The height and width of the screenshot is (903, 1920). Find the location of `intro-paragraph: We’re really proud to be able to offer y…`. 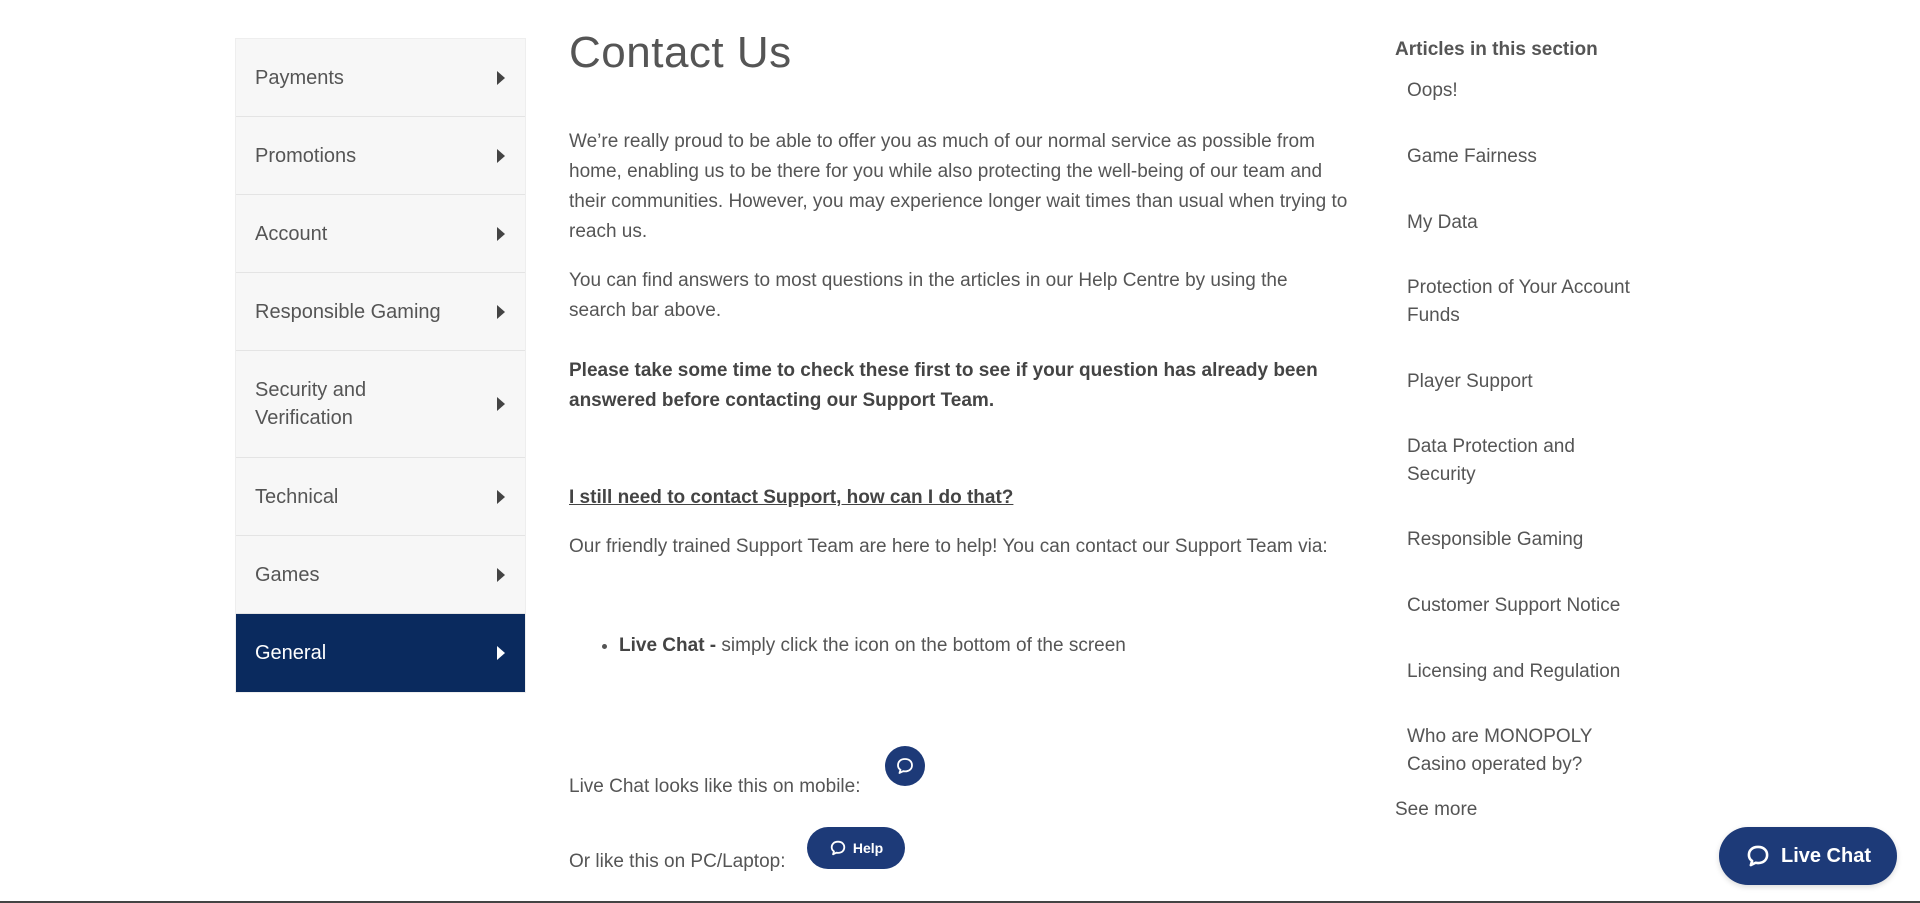

intro-paragraph: We’re really proud to be able to offer y… is located at coordinates (958, 186).